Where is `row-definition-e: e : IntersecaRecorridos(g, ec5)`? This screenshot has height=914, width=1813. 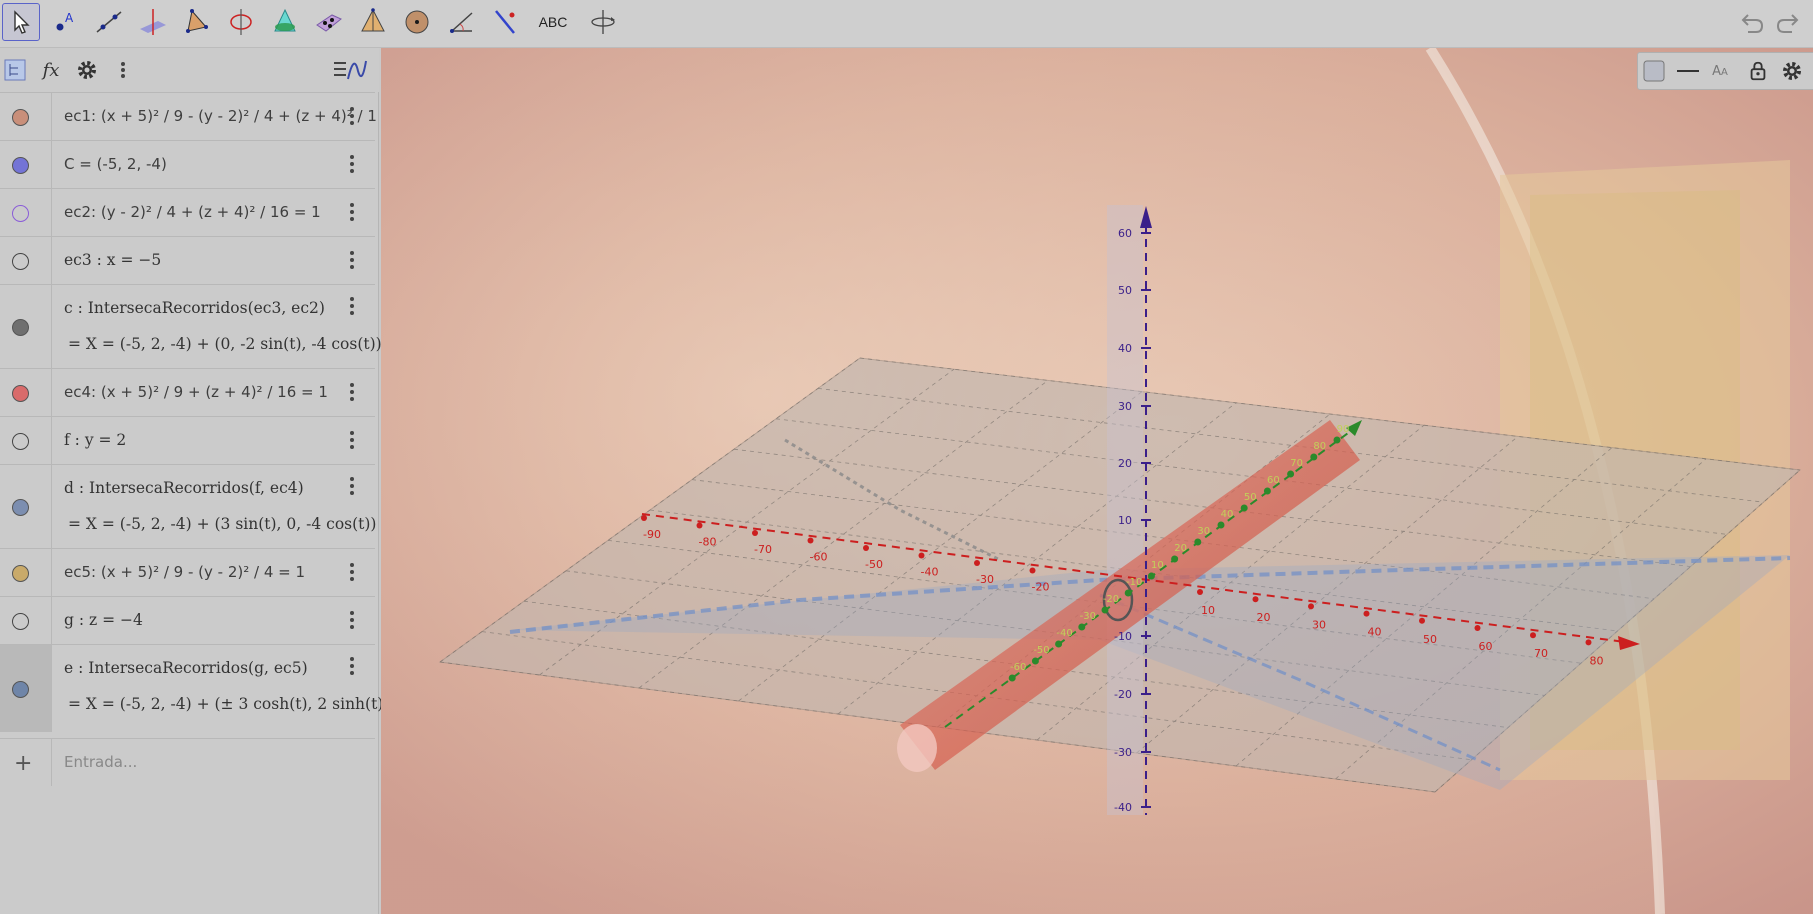 row-definition-e: e : IntersecaRecorridos(g, ec5) is located at coordinates (186, 668).